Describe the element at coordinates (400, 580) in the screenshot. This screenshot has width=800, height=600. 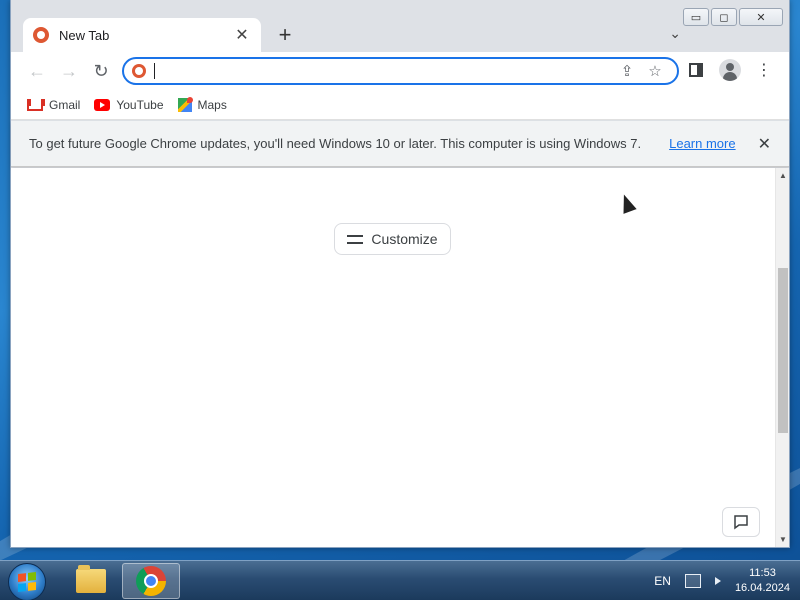
I see `taskbar: EN 11:53 16.04.2024` at that location.